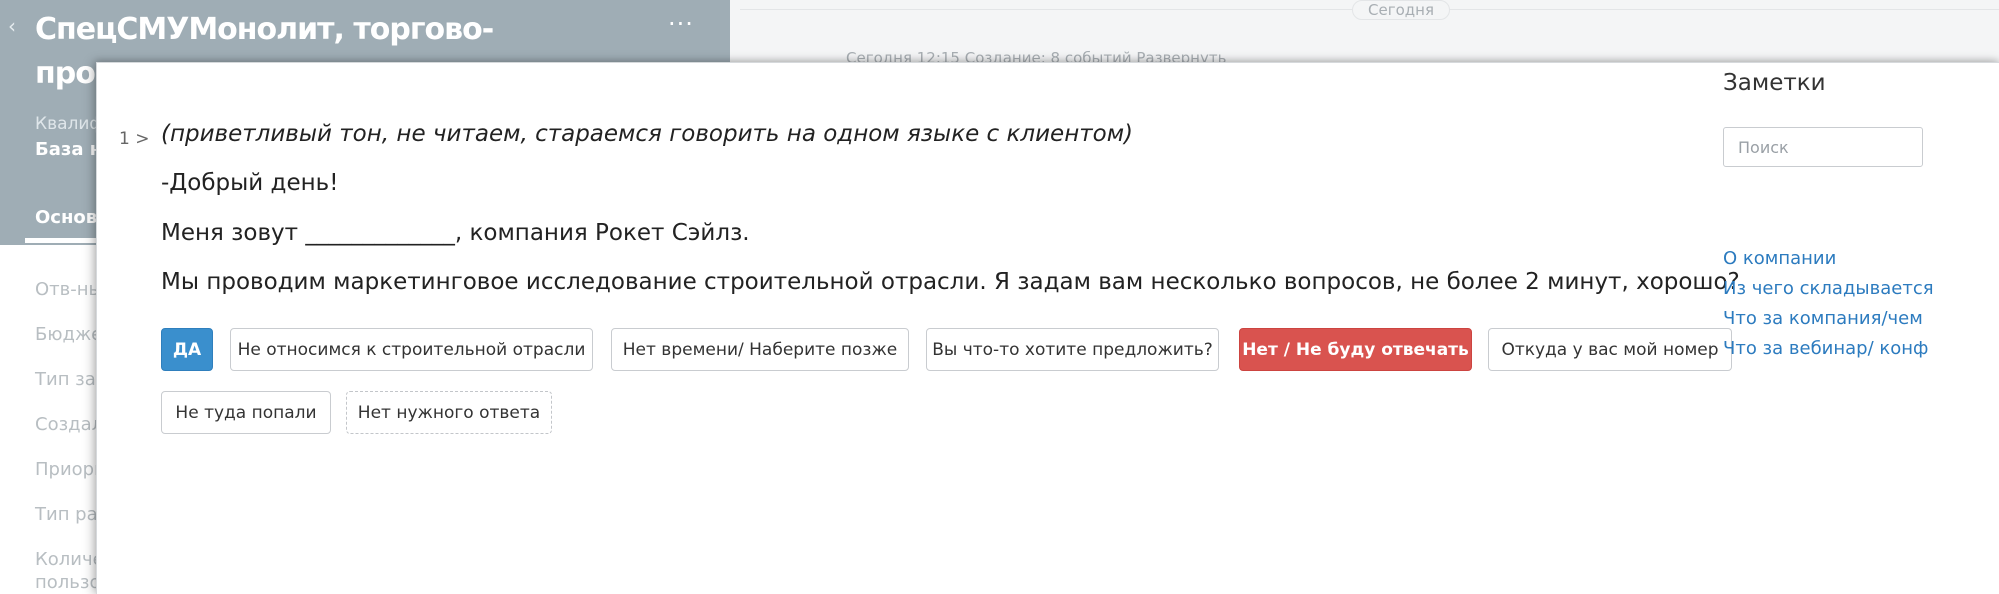 The width and height of the screenshot is (1999, 594). Describe the element at coordinates (1779, 258) in the screenshot. I see `note-link-about-company: О компании` at that location.